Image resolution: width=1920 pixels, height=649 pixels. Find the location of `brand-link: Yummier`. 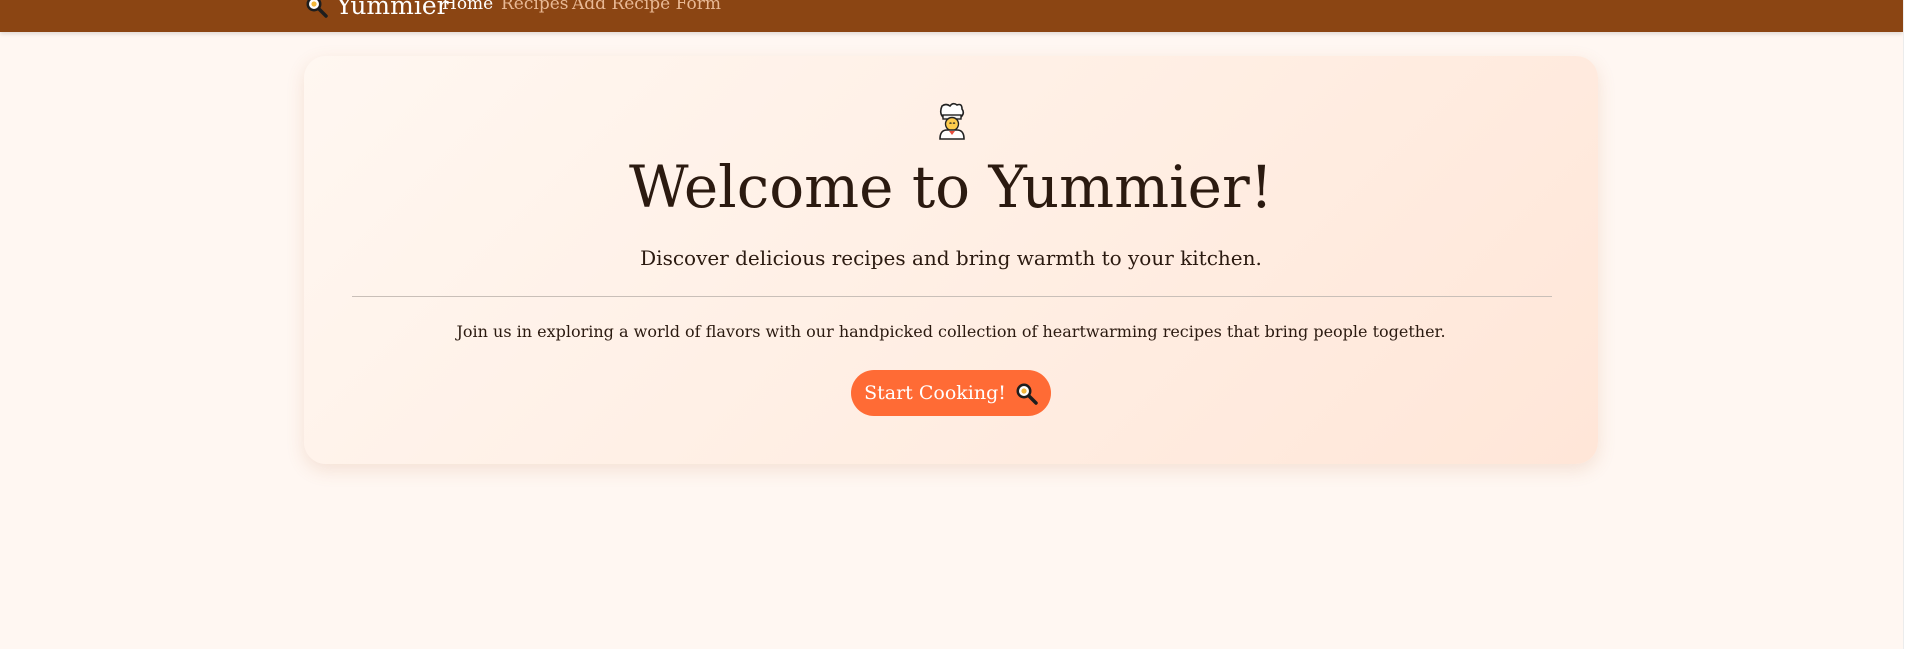

brand-link: Yummier is located at coordinates (376, 9).